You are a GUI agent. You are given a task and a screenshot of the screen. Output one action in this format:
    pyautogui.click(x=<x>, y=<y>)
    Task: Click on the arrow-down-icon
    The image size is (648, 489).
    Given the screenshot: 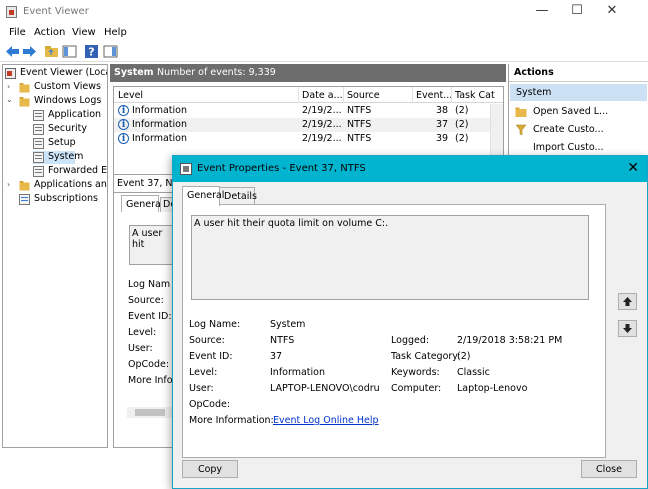 What is the action you would take?
    pyautogui.click(x=627, y=328)
    